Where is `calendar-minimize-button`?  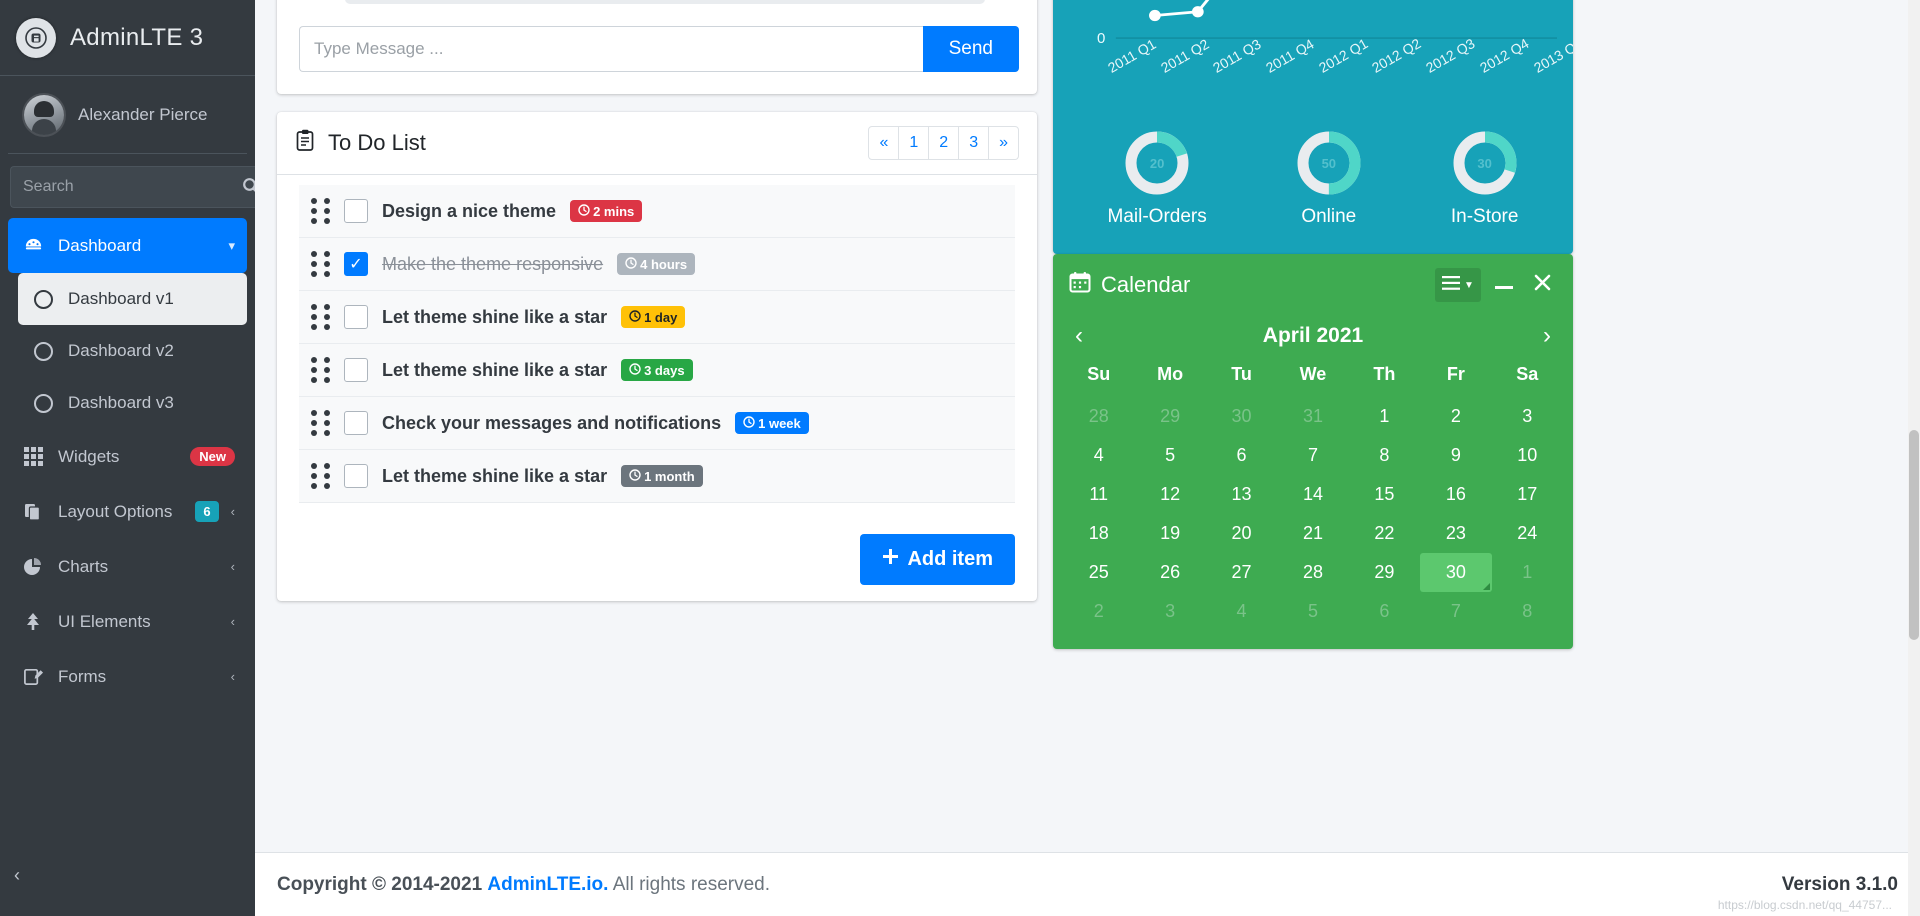 calendar-minimize-button is located at coordinates (1504, 285).